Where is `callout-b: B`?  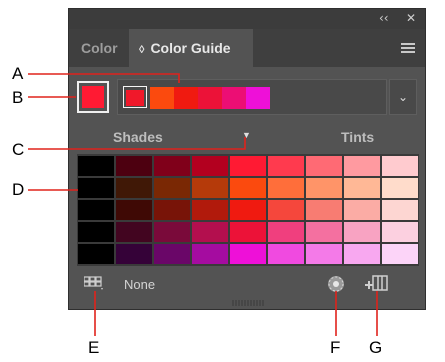 callout-b: B is located at coordinates (18, 97).